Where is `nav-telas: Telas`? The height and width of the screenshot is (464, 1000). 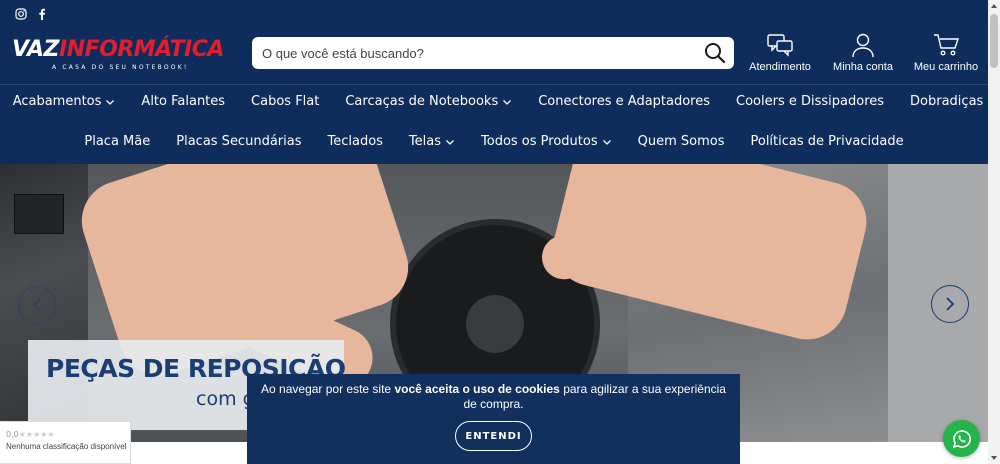 nav-telas: Telas is located at coordinates (432, 141).